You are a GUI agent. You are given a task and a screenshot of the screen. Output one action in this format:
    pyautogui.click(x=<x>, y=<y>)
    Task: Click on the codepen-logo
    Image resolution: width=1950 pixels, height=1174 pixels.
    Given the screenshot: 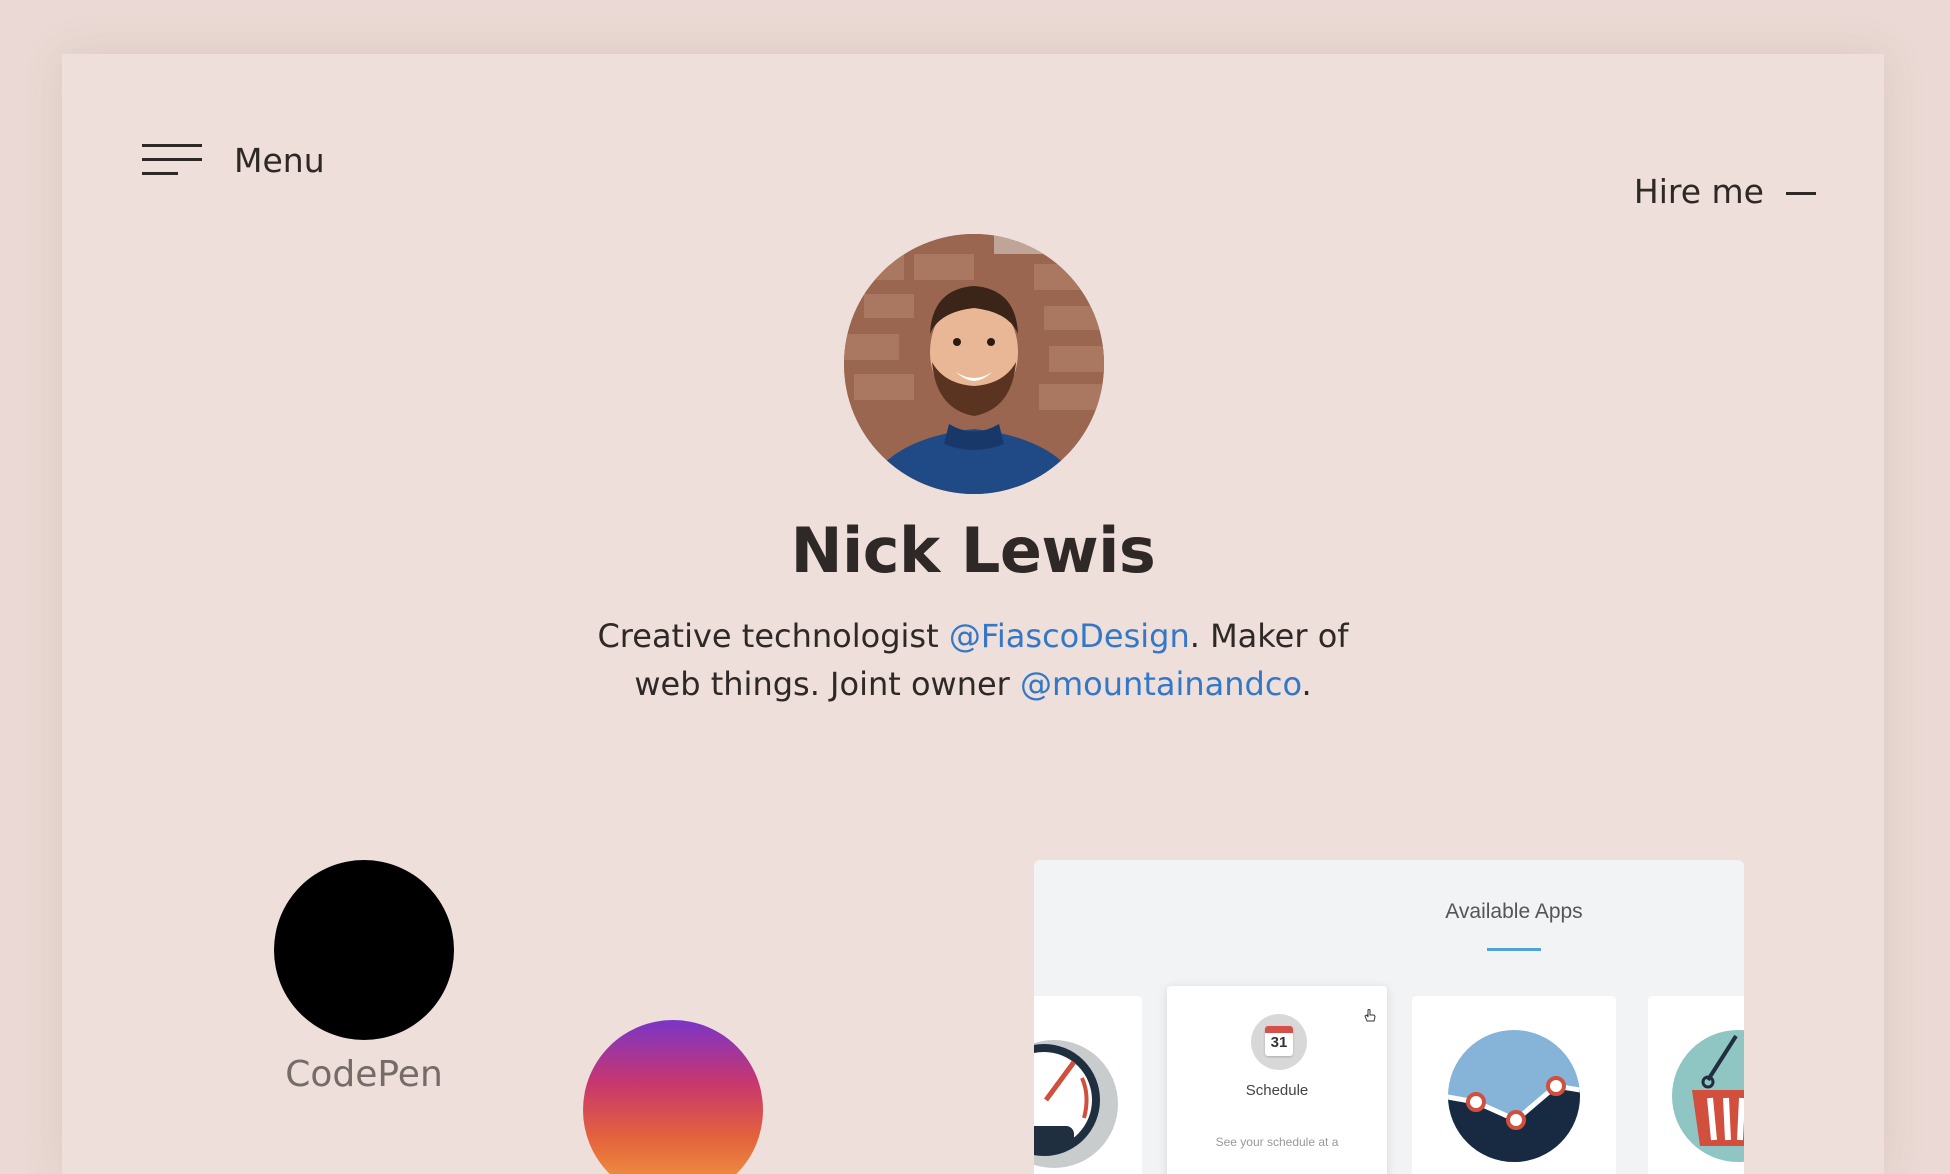 What is the action you would take?
    pyautogui.click(x=364, y=950)
    